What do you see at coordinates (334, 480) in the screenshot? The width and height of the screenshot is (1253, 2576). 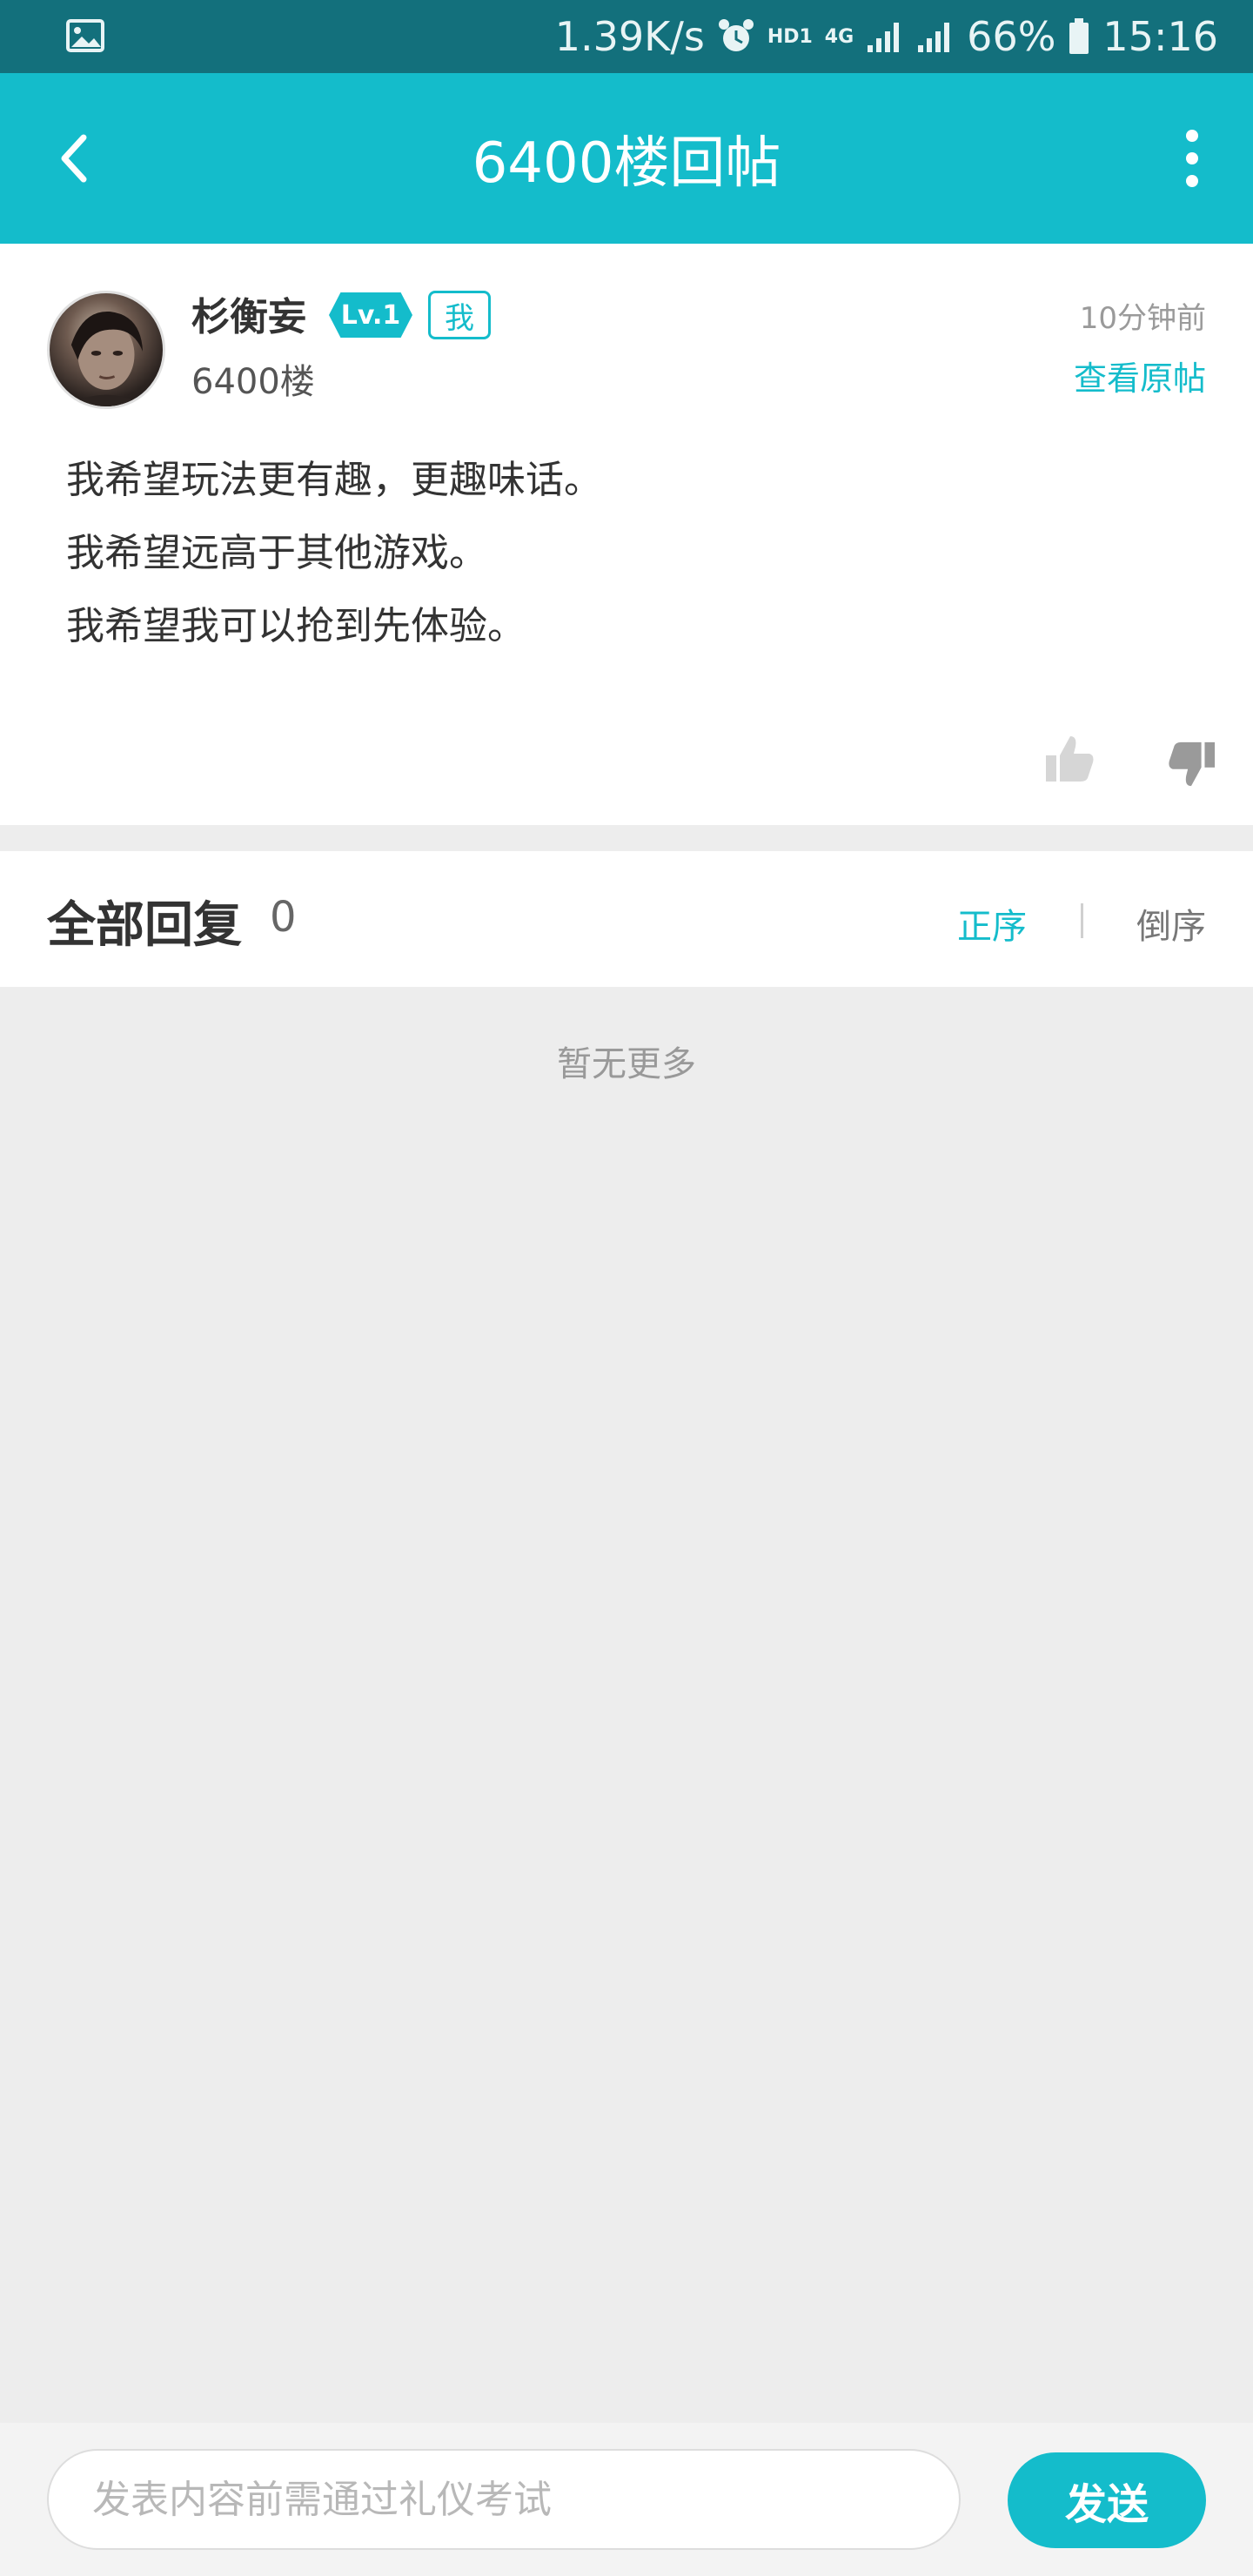 I see `content-line: 我希望玩法更有趣，更趣味话。` at bounding box center [334, 480].